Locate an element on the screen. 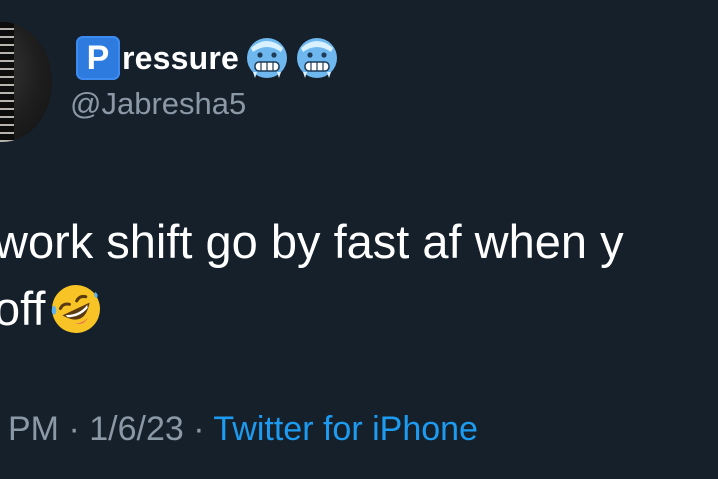 This screenshot has height=479, width=718. user-handle: @Jabresha5 is located at coordinates (158, 104).